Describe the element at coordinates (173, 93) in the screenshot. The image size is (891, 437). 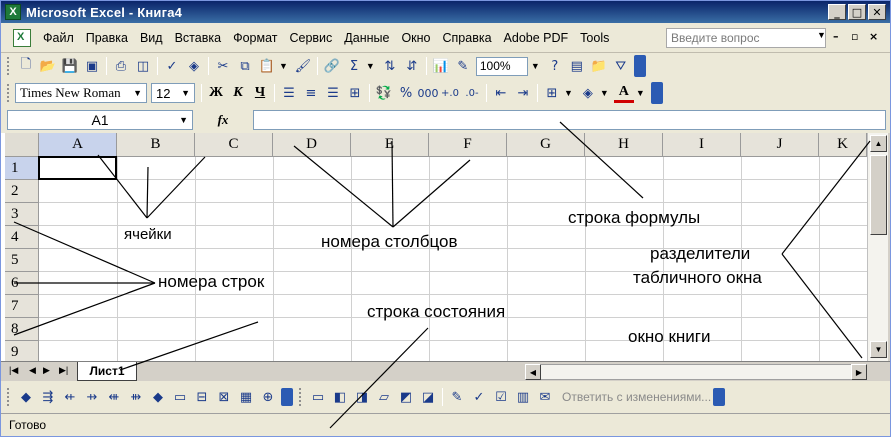
I see `font-size-select: 12 ▼` at that location.